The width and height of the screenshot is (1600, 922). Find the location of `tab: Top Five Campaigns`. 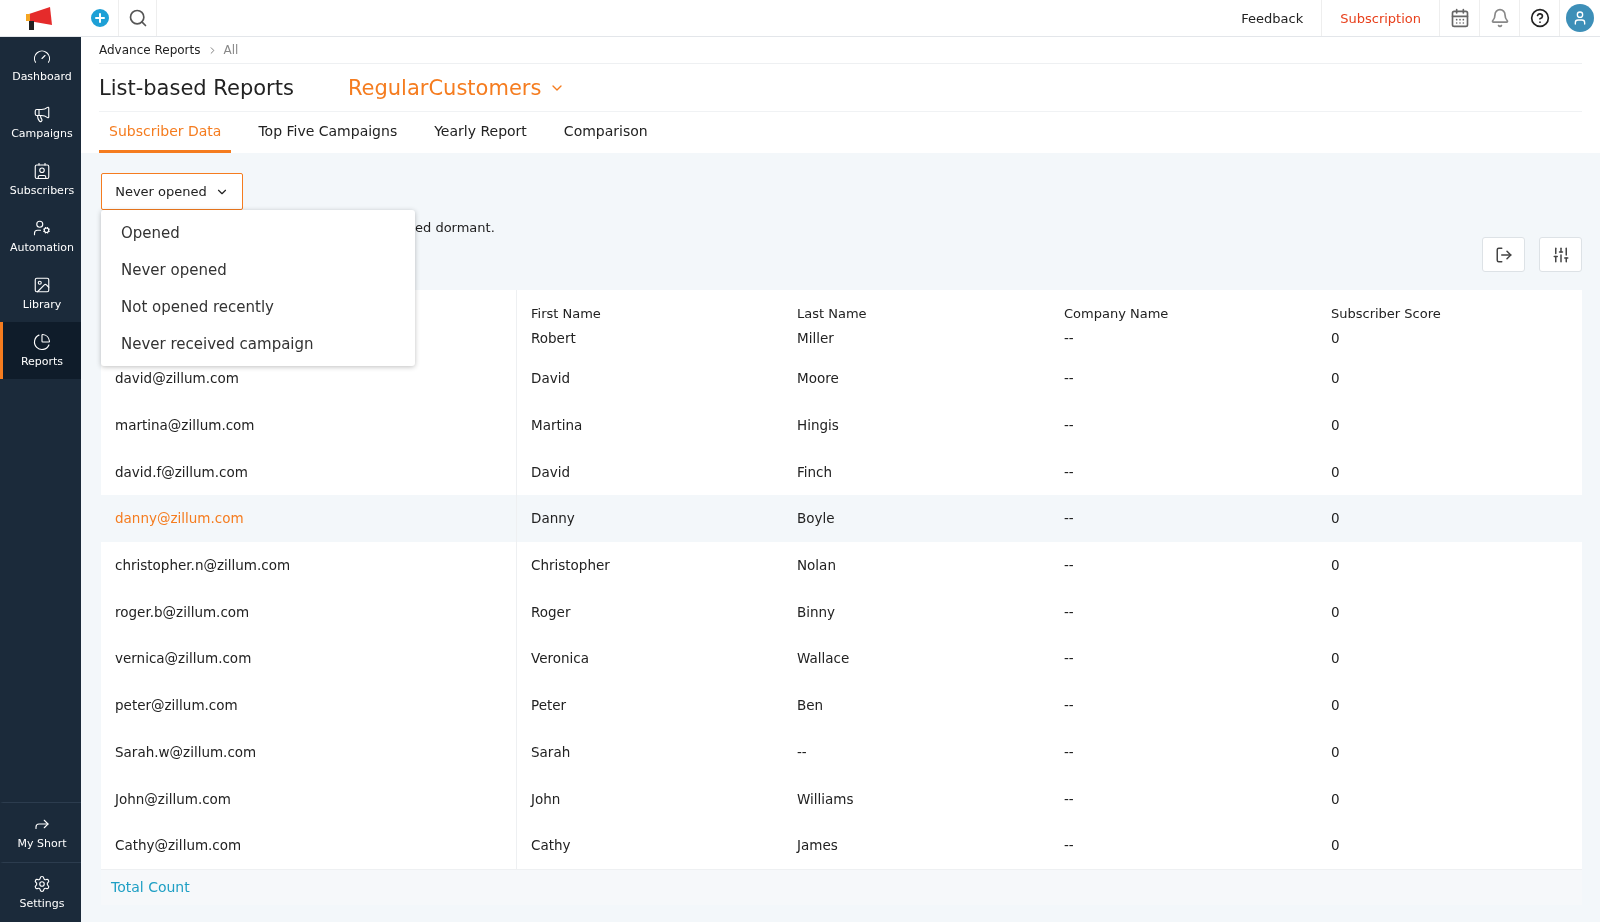

tab: Top Five Campaigns is located at coordinates (328, 132).